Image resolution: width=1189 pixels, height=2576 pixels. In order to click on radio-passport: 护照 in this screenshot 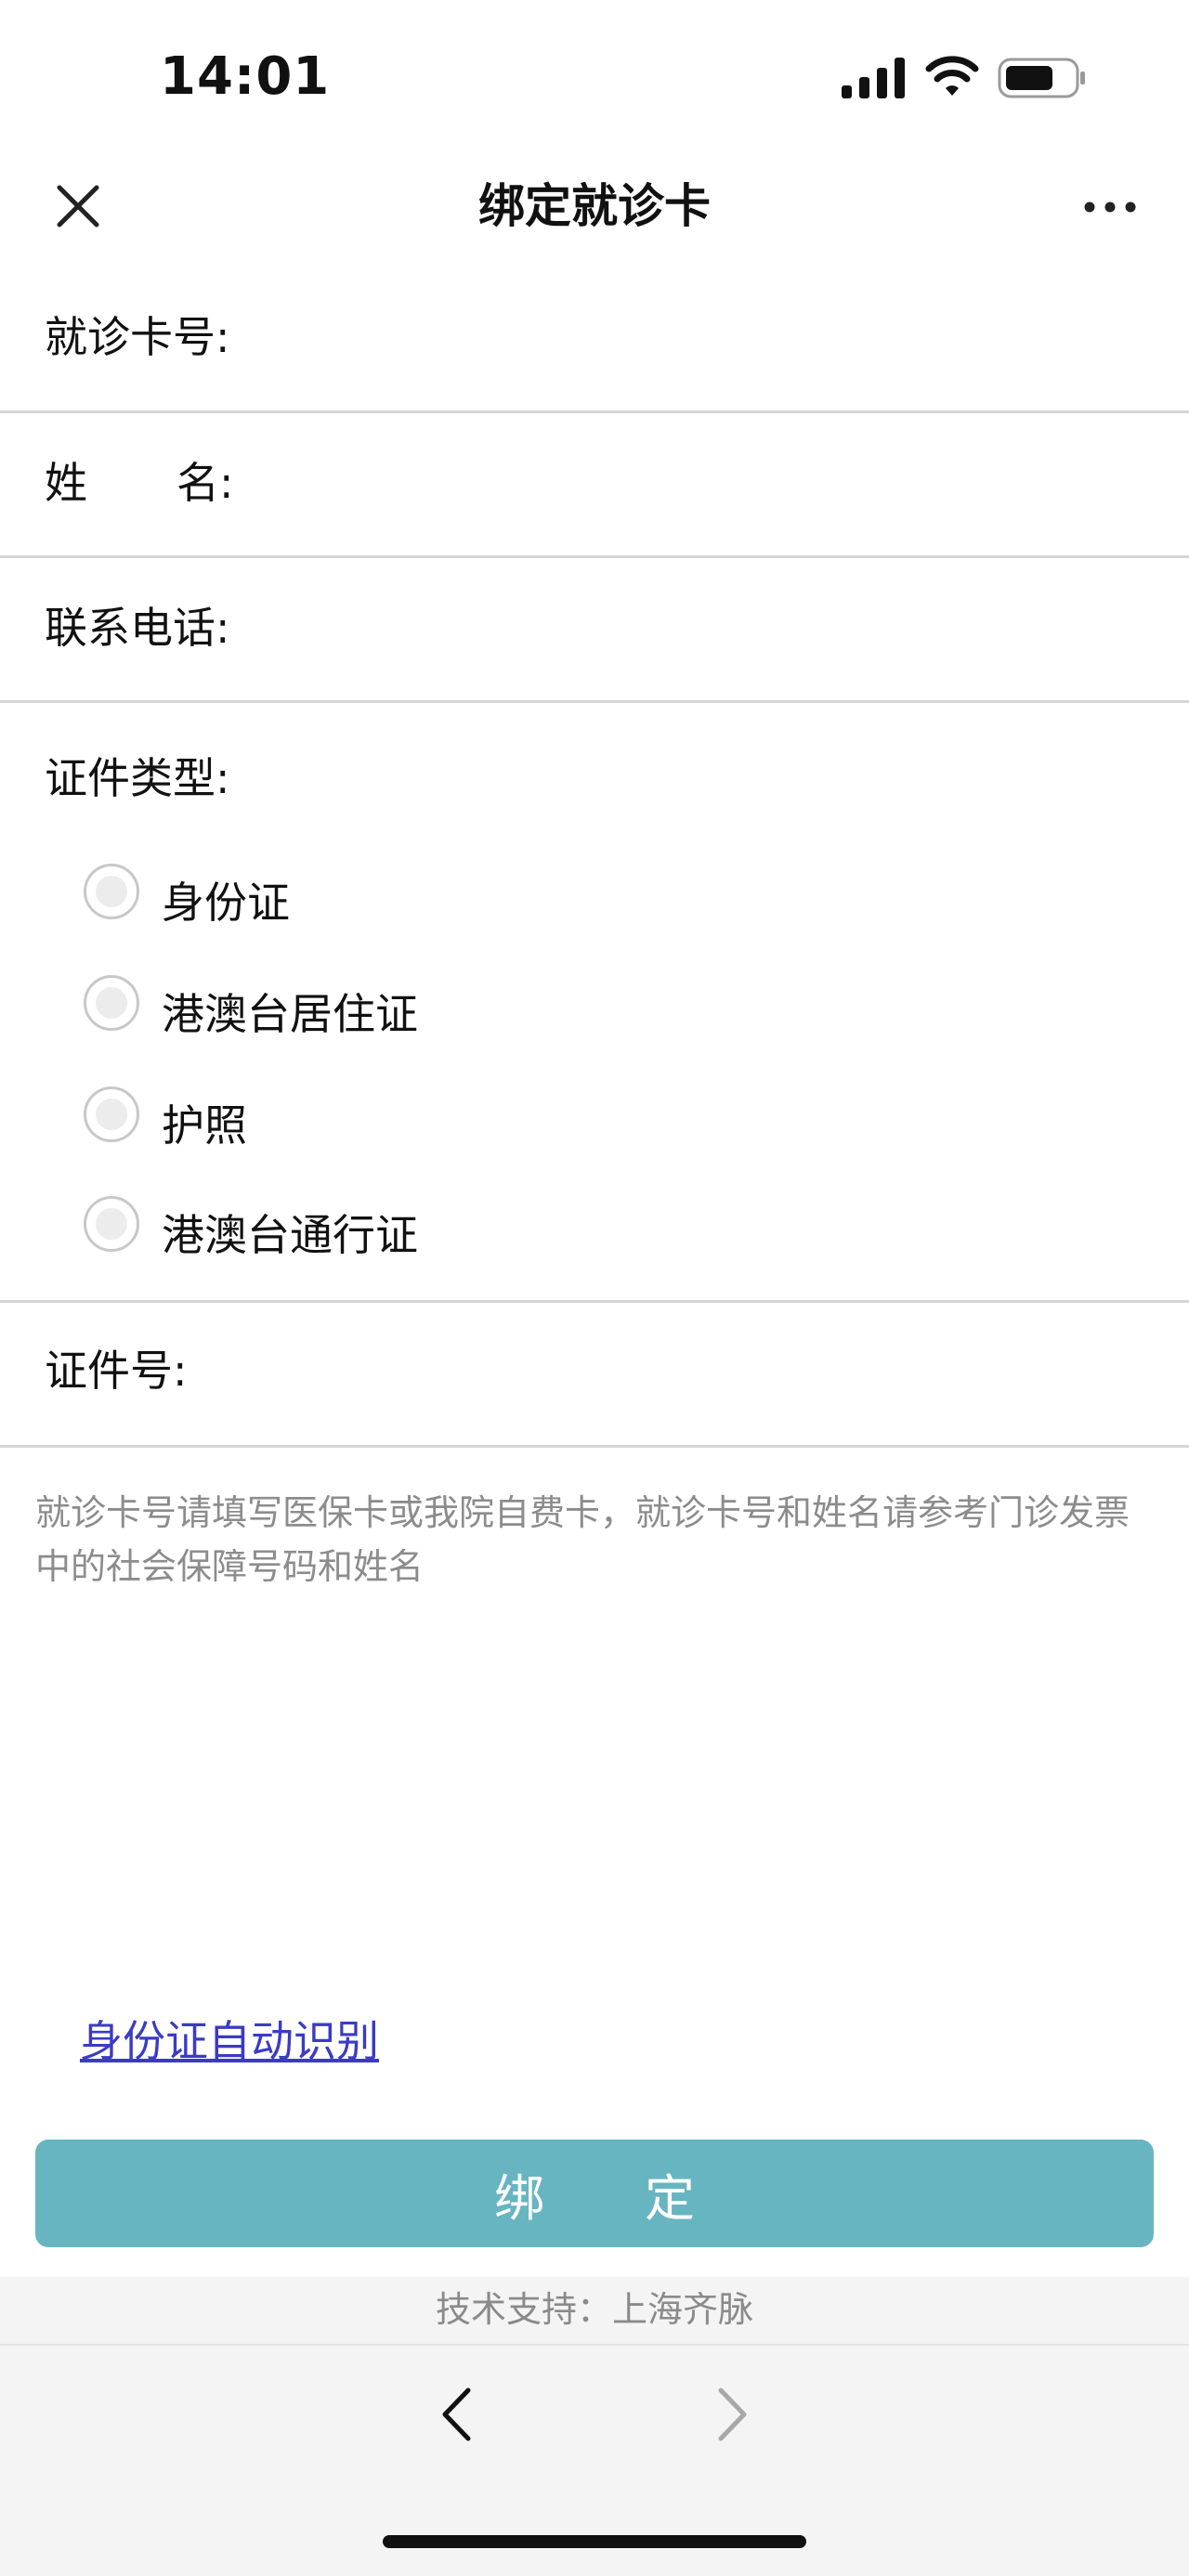, I will do `click(409, 1124)`.